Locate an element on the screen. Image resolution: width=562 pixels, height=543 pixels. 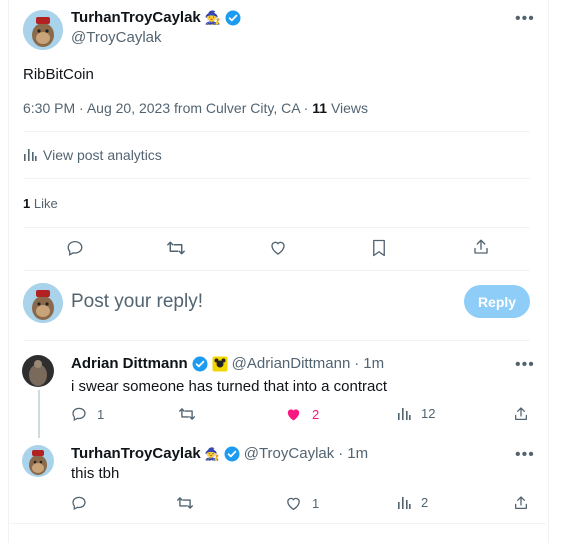
bookmark-icon is located at coordinates (379, 248).